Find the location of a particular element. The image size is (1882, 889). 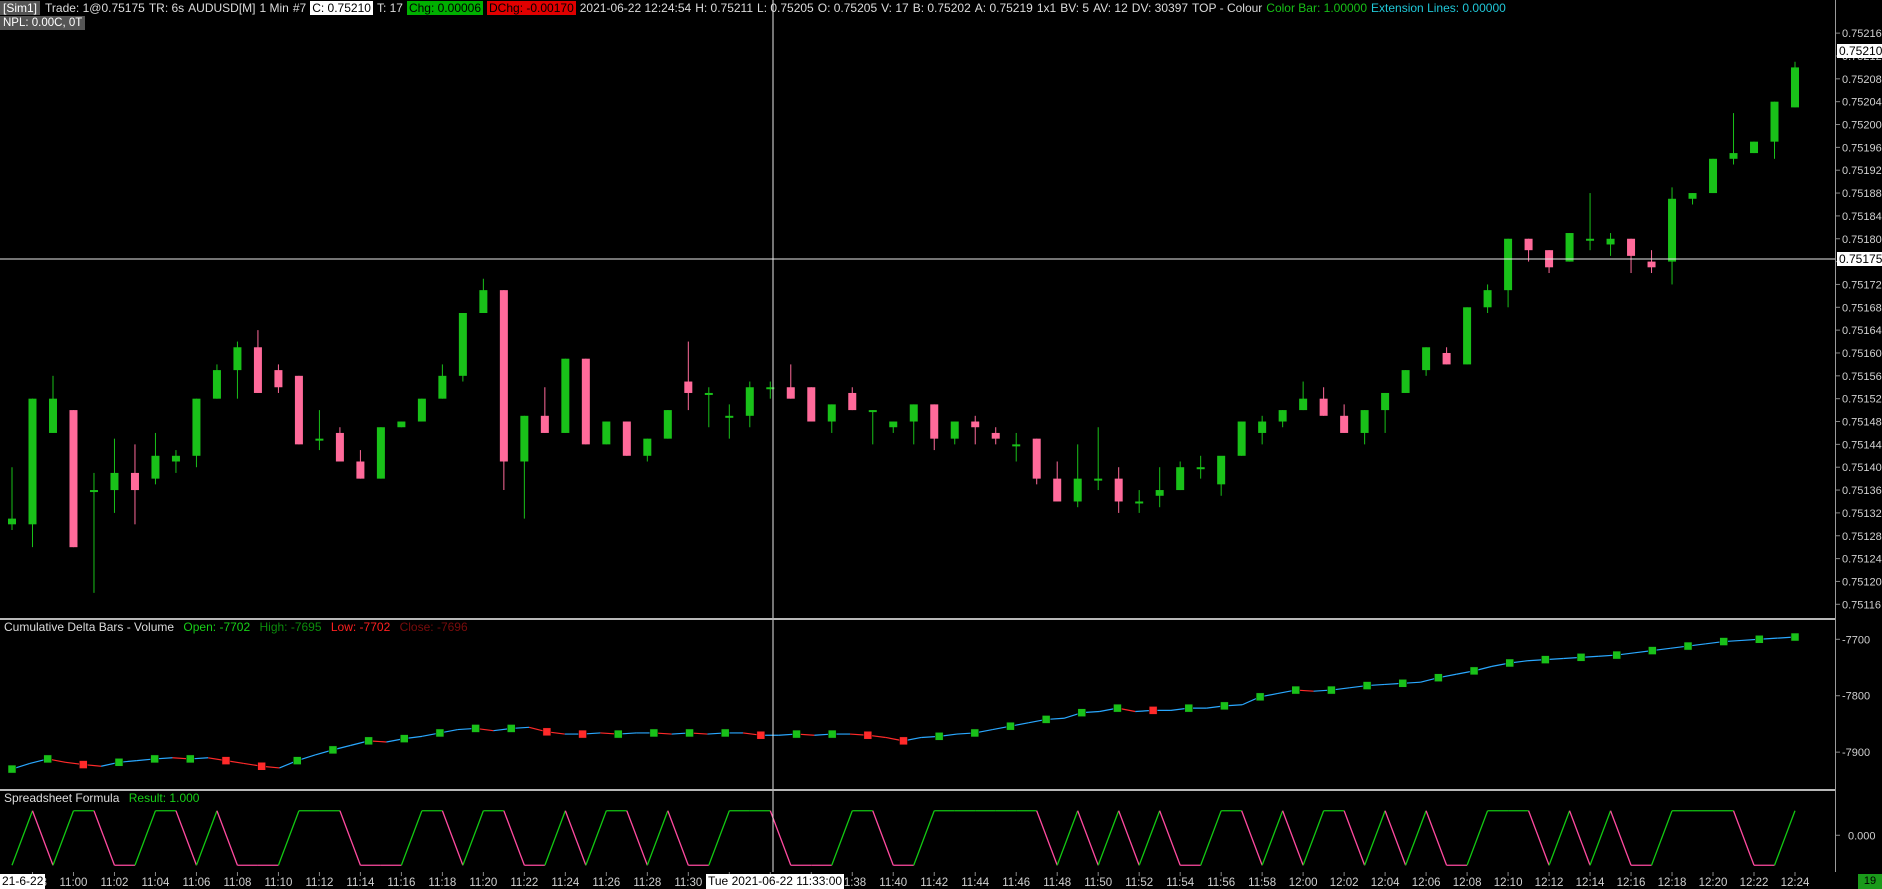

price-tick-label: 0.75160 is located at coordinates (1862, 354).